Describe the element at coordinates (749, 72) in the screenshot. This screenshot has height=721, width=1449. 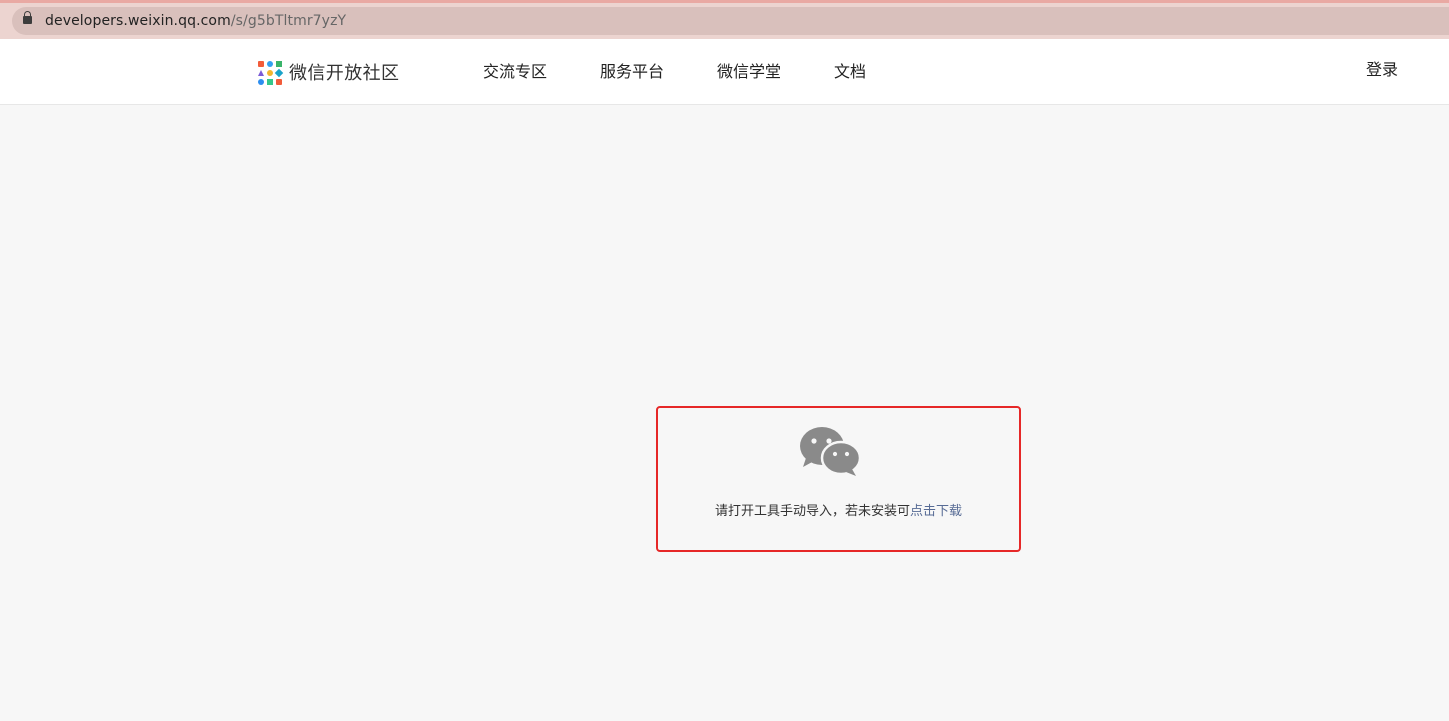
I see `nav-item-academy: 微信学堂` at that location.